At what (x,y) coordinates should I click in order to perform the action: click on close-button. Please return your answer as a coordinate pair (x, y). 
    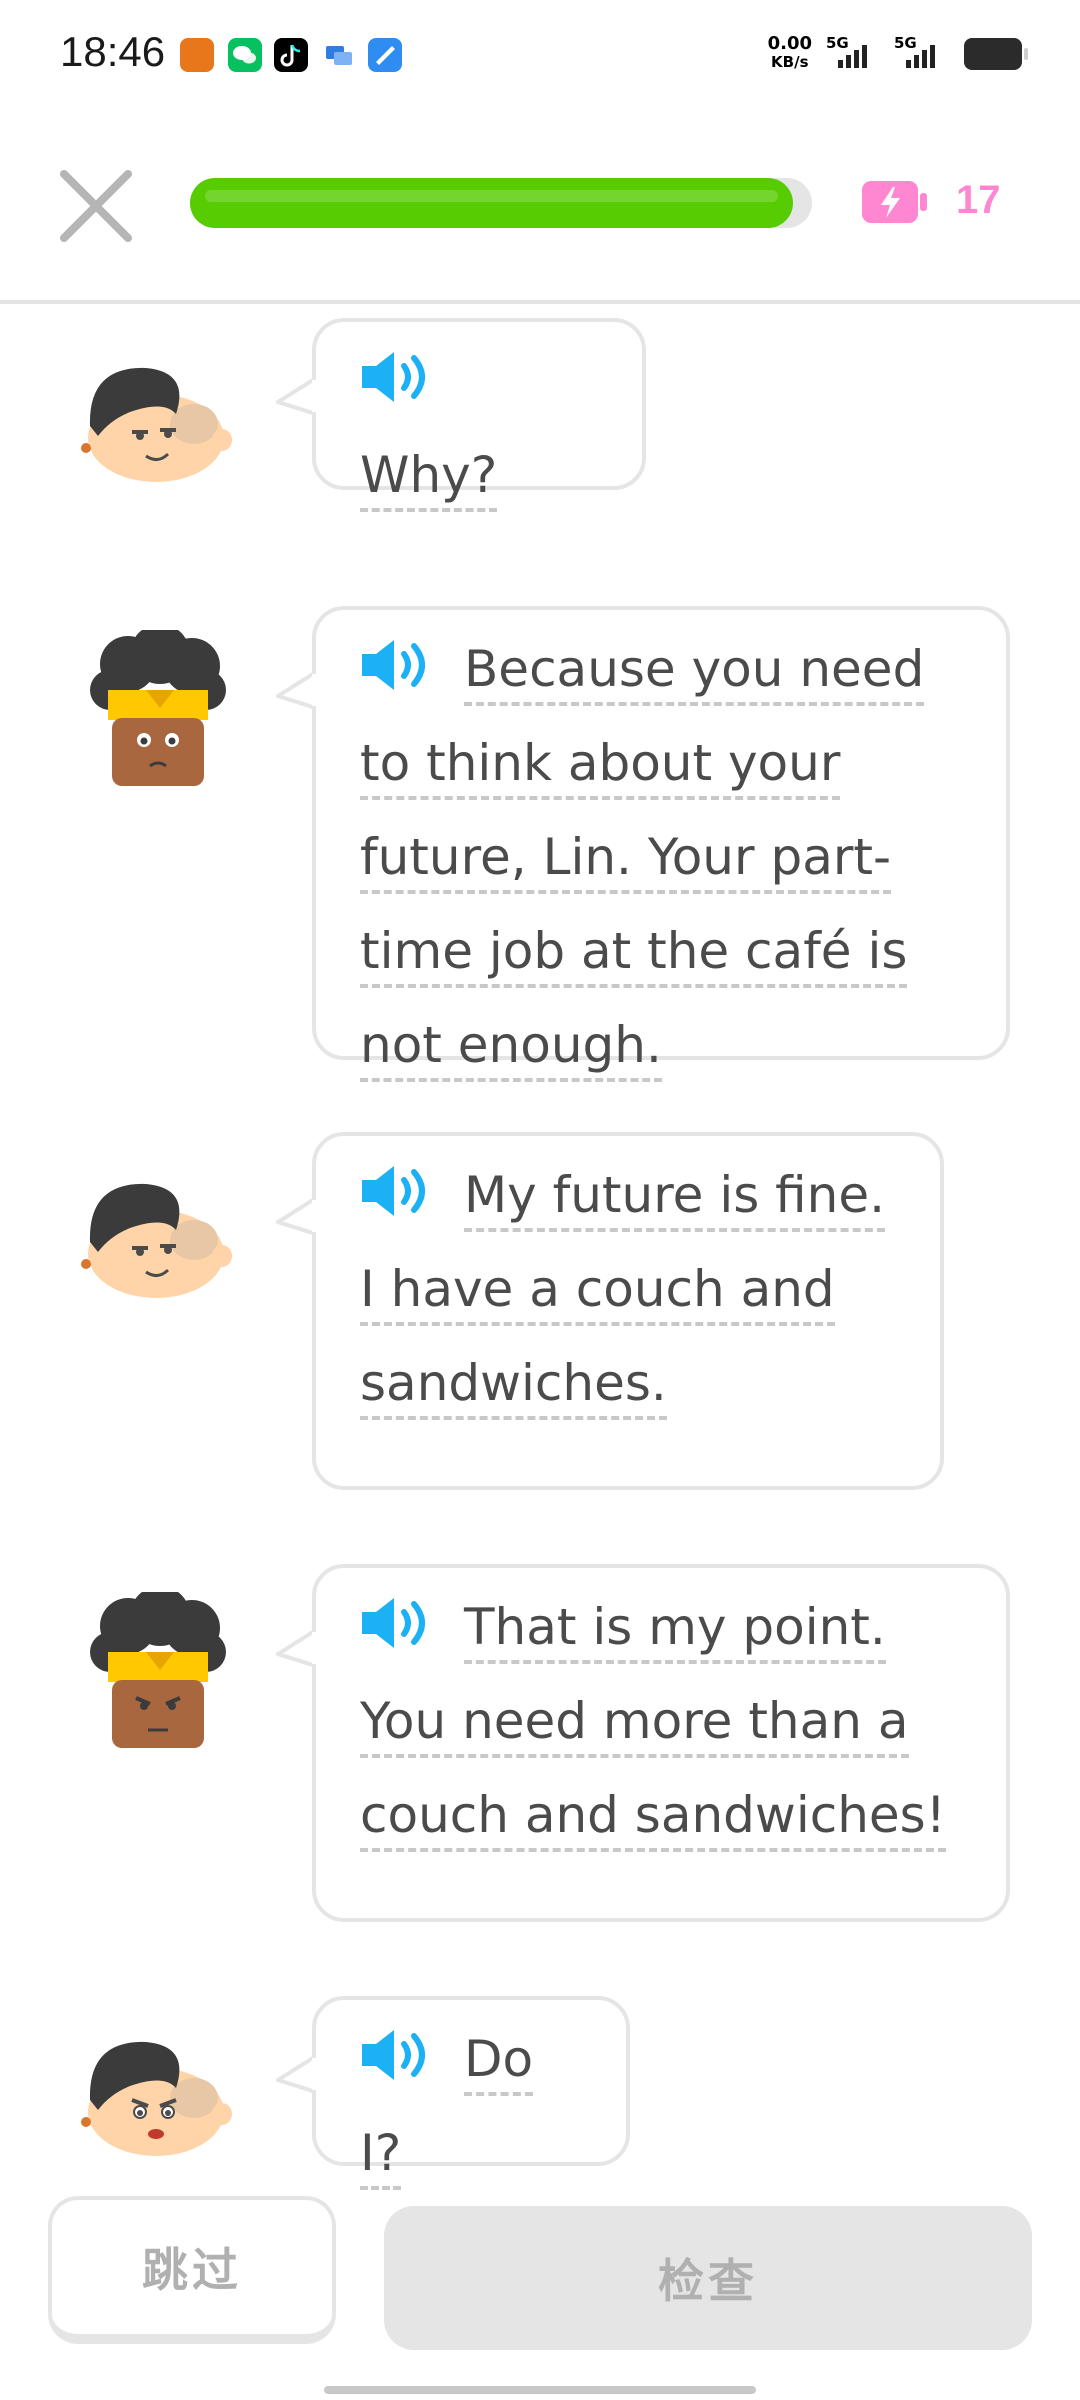
    Looking at the image, I should click on (96, 206).